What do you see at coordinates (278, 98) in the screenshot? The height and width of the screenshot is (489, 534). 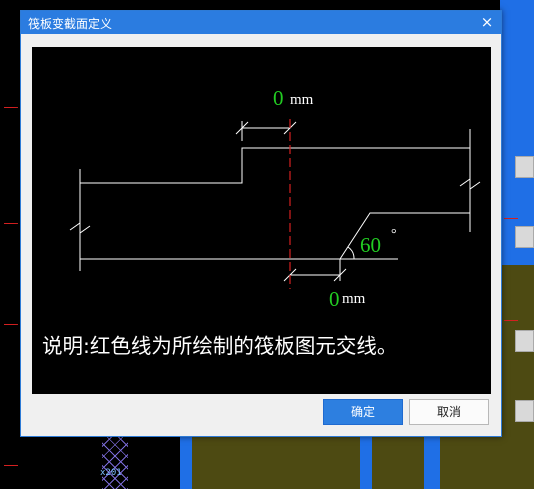 I see `top-dimension-value: 0` at bounding box center [278, 98].